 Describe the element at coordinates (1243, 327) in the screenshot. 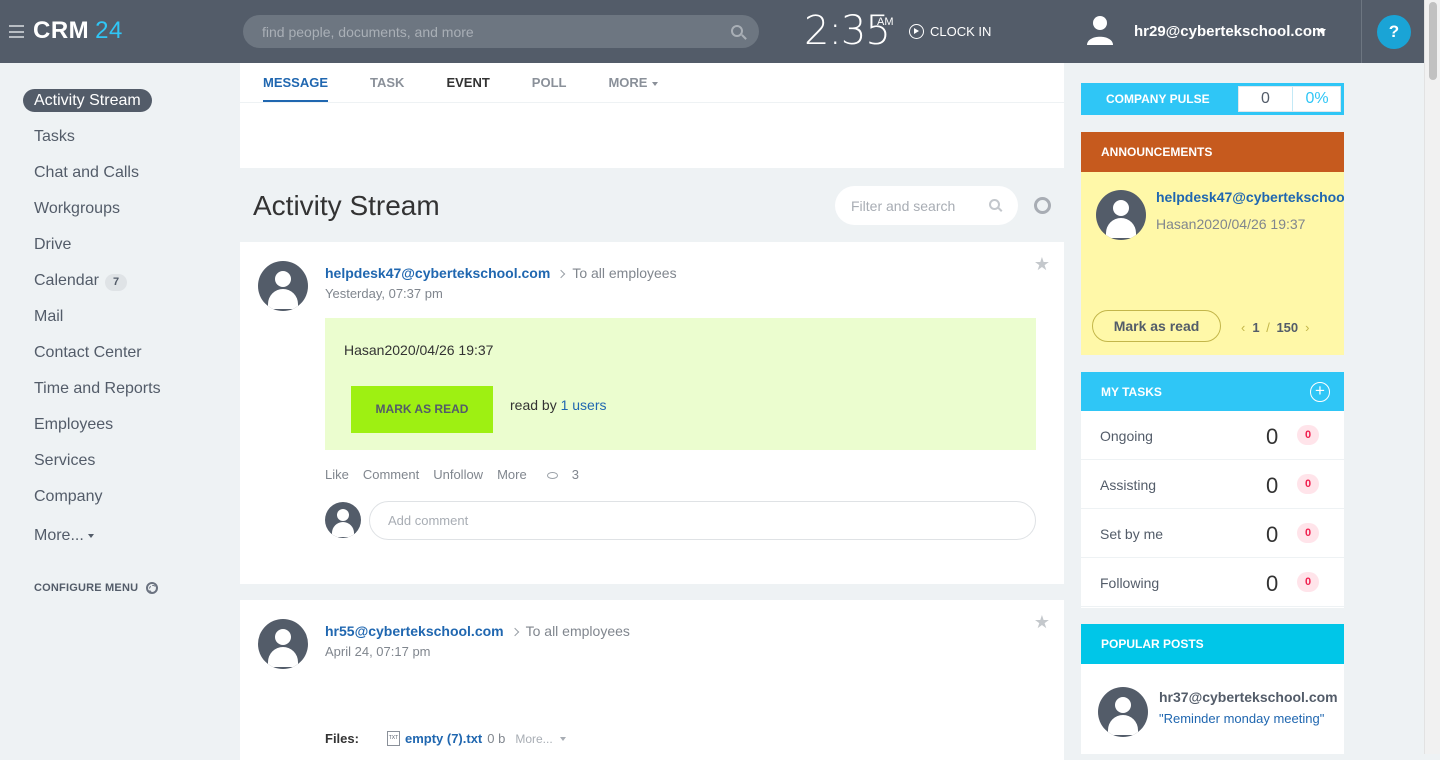

I see `chevron-left-icon: ‹` at that location.